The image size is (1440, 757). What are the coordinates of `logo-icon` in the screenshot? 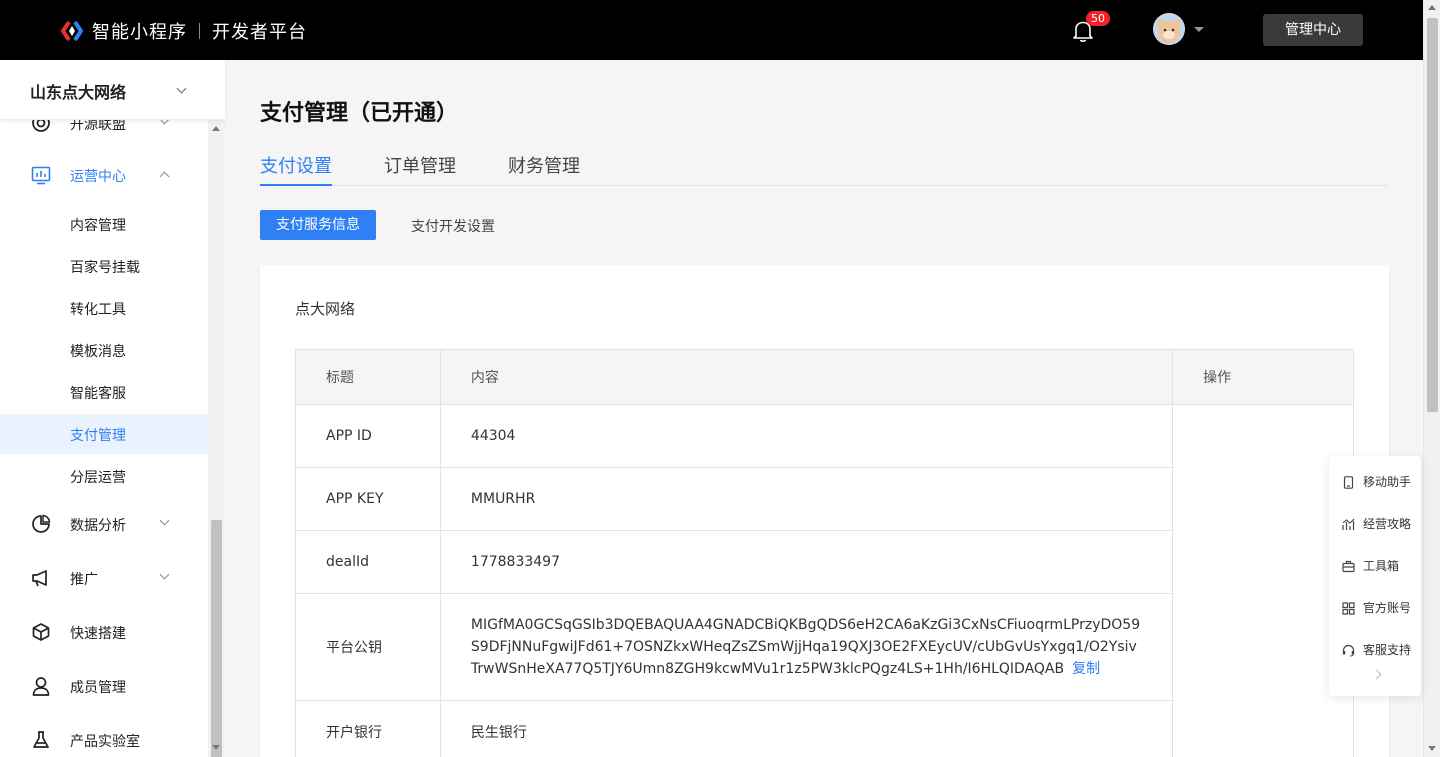 It's located at (72, 31).